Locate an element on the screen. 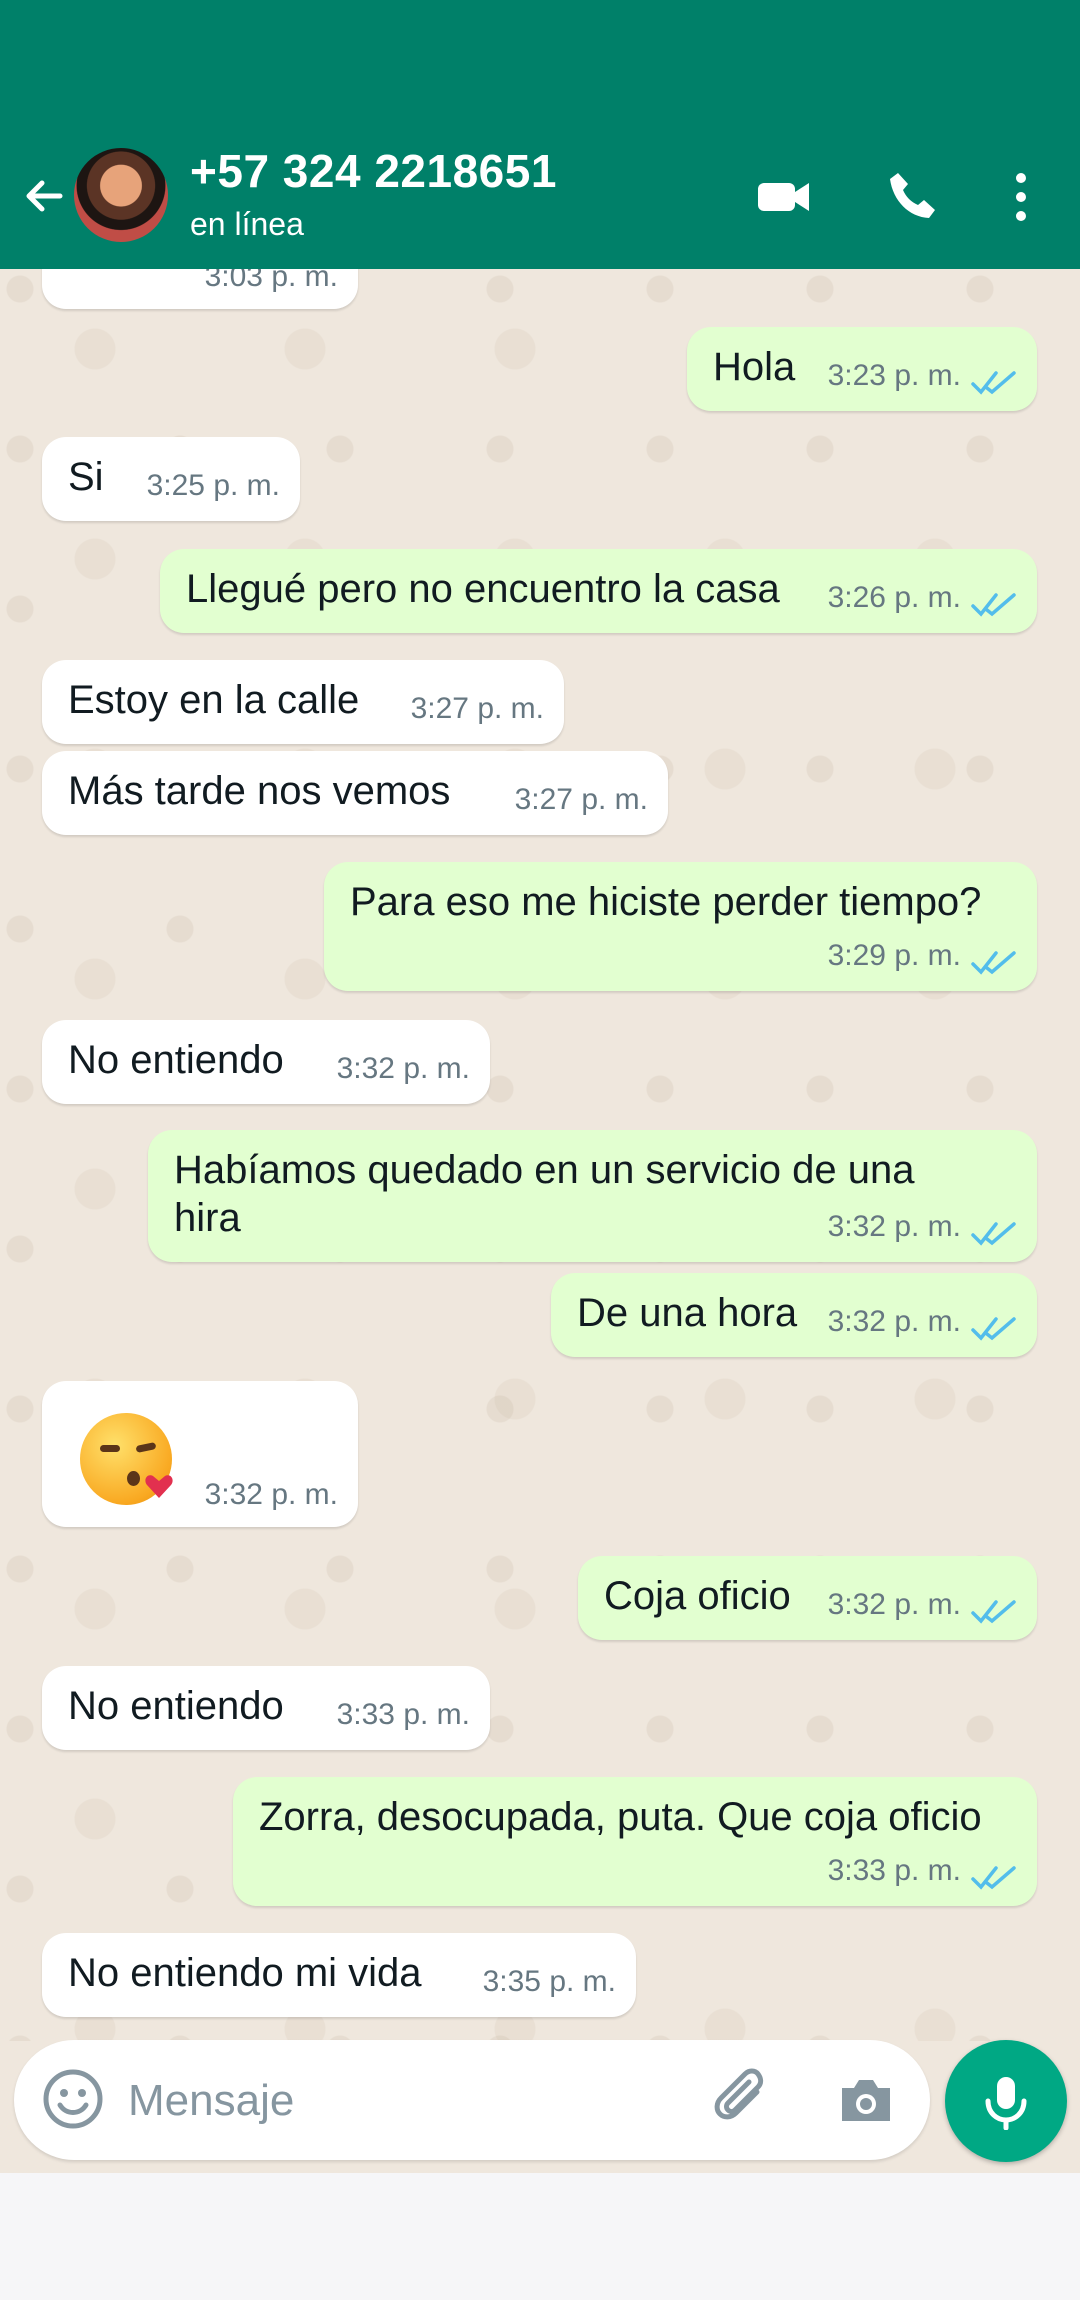  message-text: Hola is located at coordinates (754, 367).